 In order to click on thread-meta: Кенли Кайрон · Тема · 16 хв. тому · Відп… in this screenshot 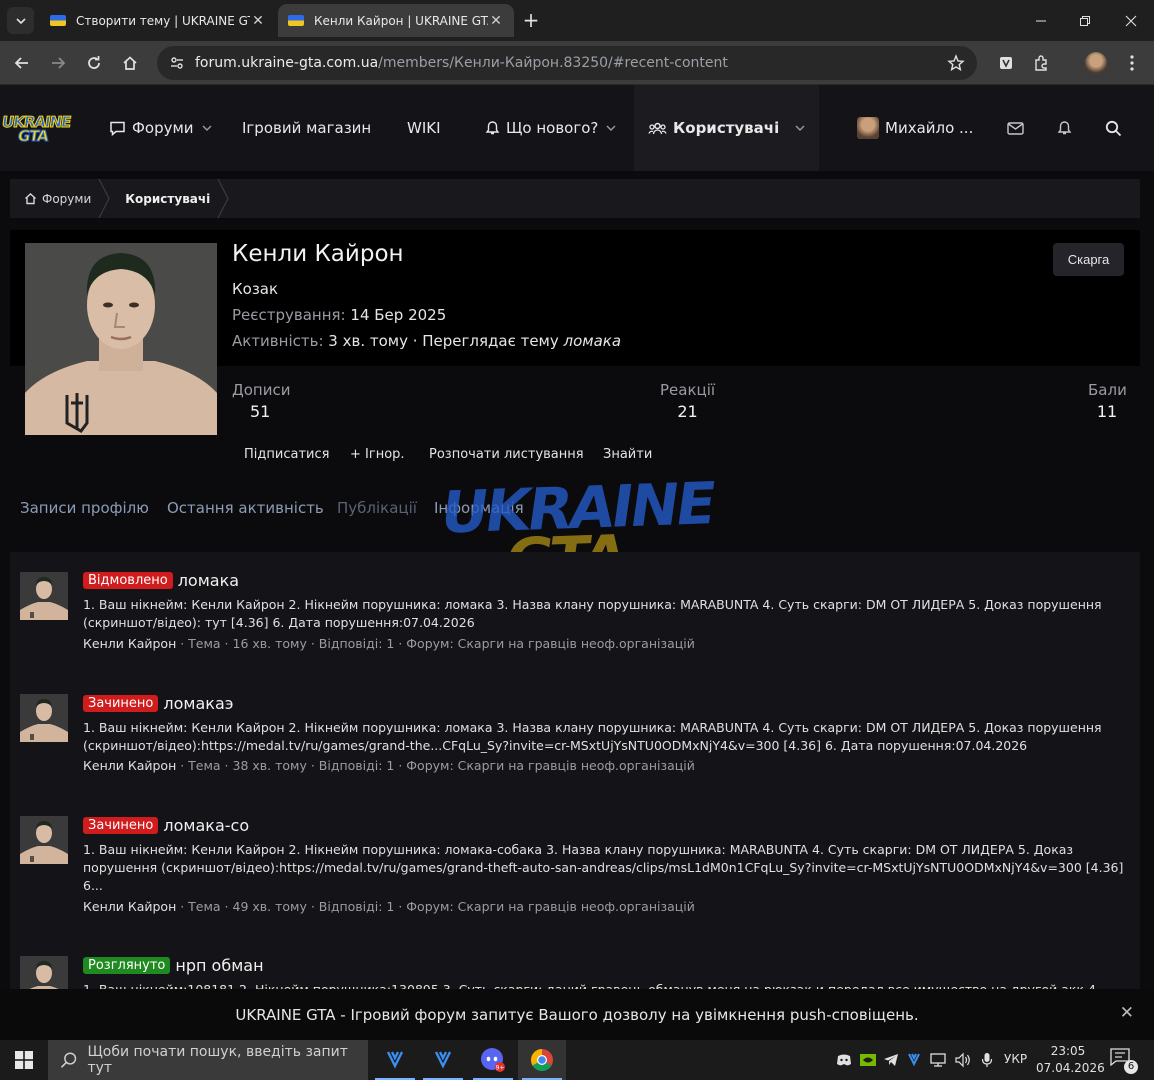, I will do `click(389, 643)`.